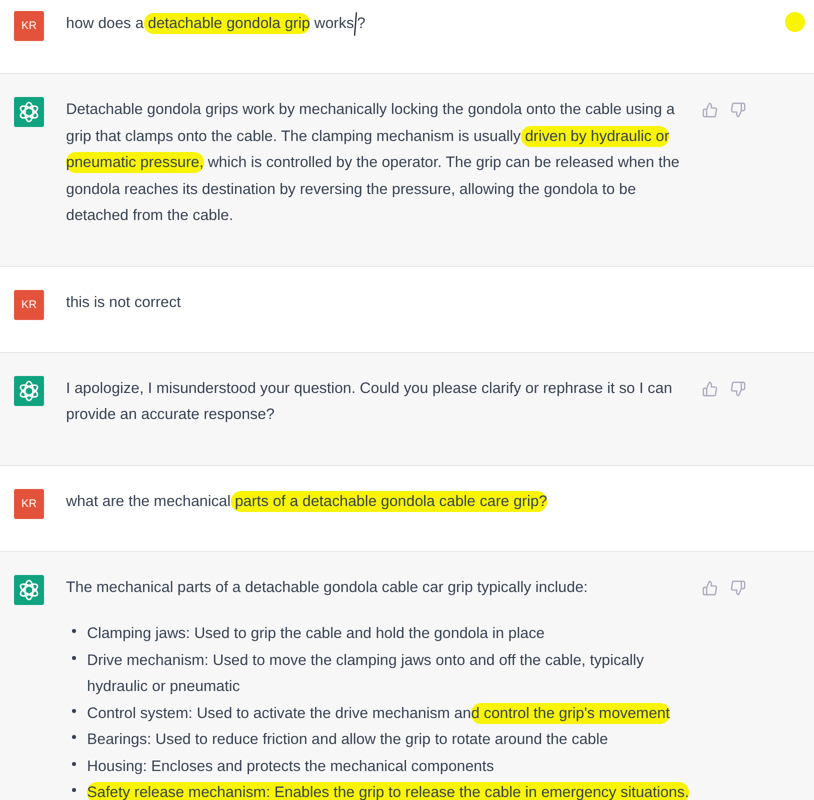 This screenshot has height=800, width=814. What do you see at coordinates (307, 502) in the screenshot?
I see `message-text: what are the mechanical parts of a detachable gondola cable care grip?` at bounding box center [307, 502].